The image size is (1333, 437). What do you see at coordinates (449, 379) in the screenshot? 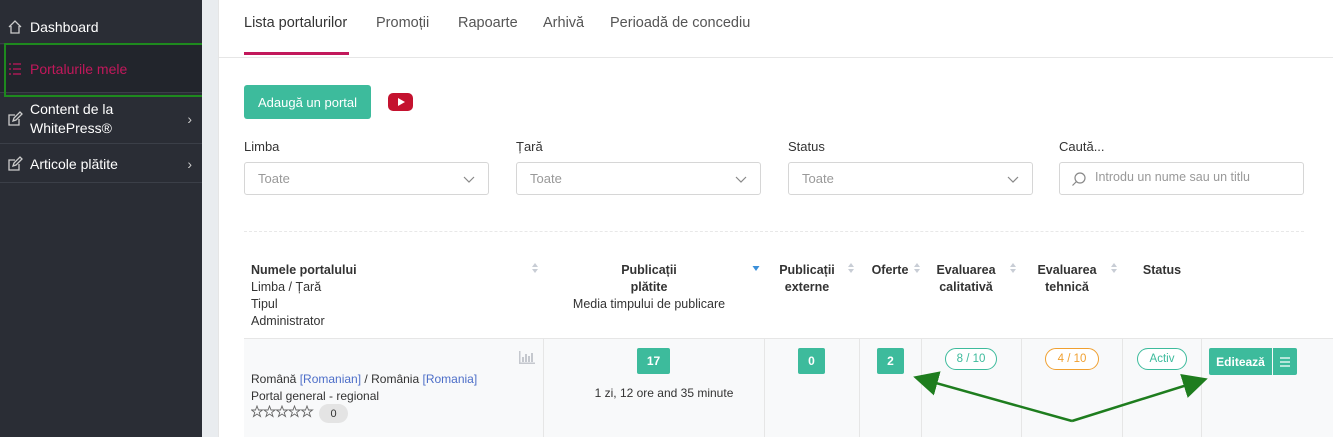
I see `country-link: [Romania]` at bounding box center [449, 379].